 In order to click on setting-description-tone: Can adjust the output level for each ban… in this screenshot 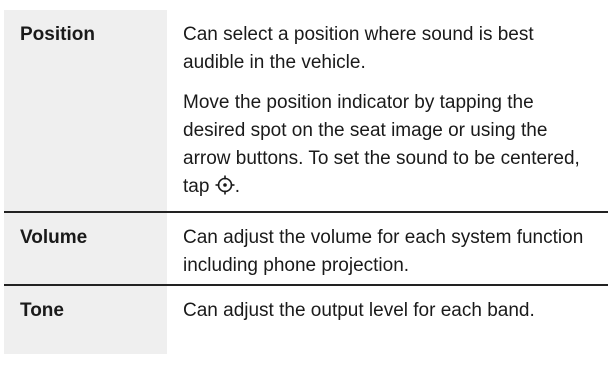, I will do `click(387, 319)`.